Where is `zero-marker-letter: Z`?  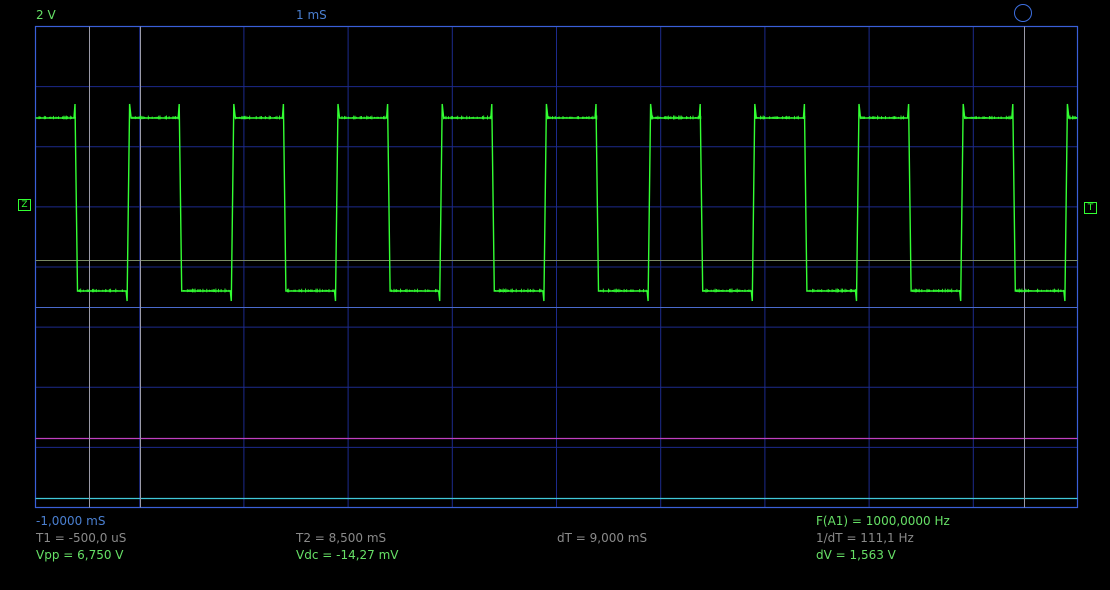
zero-marker-letter: Z is located at coordinates (24, 205).